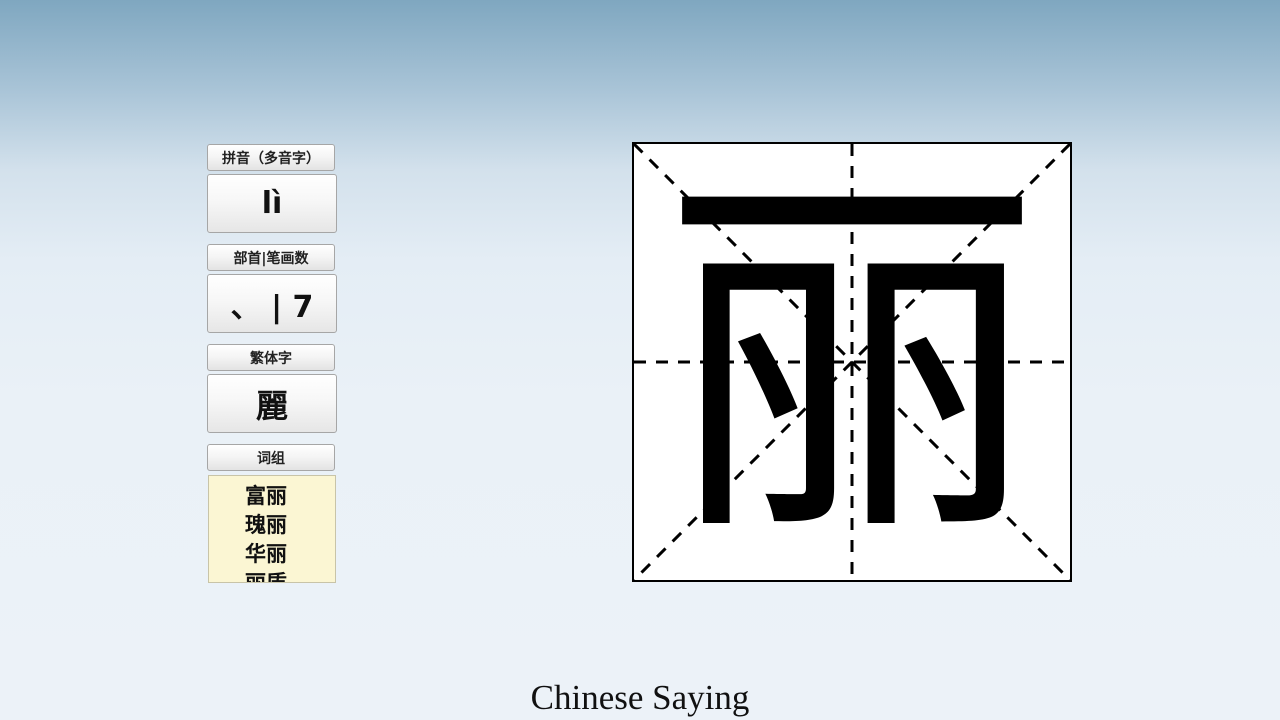 This screenshot has width=1280, height=720. What do you see at coordinates (271, 157) in the screenshot?
I see `pinyin-label-button: 拼音（多音字）` at bounding box center [271, 157].